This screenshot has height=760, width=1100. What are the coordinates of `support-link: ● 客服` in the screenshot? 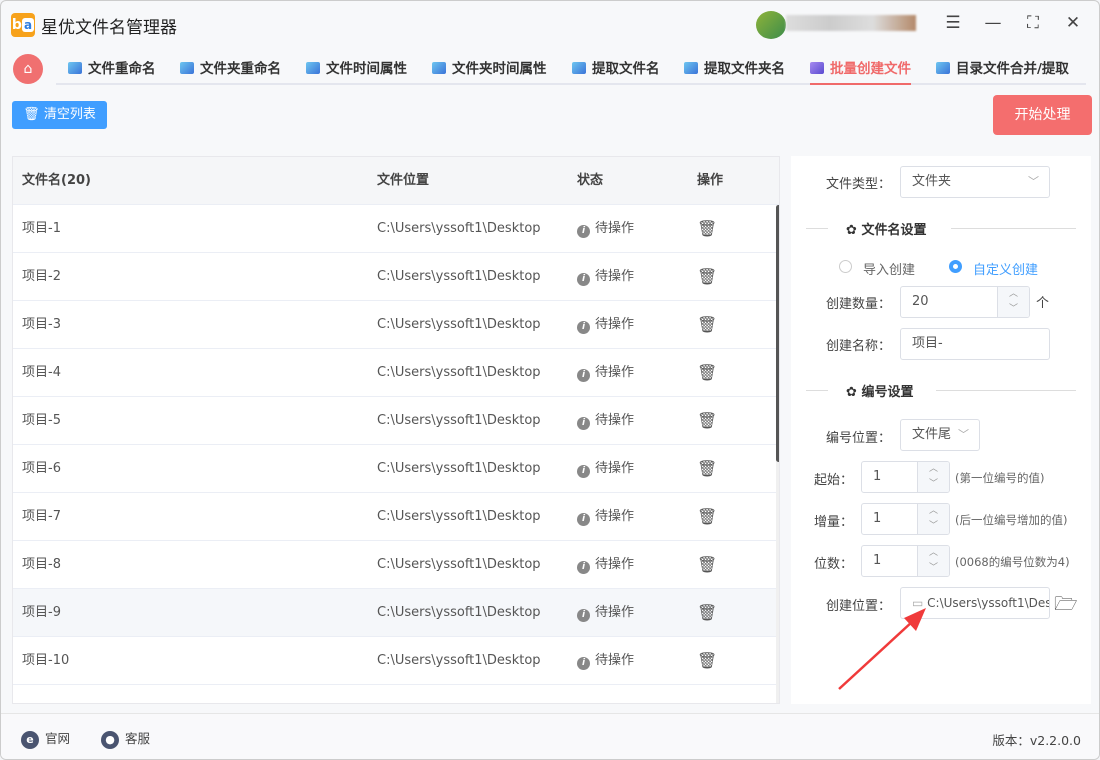 It's located at (125, 738).